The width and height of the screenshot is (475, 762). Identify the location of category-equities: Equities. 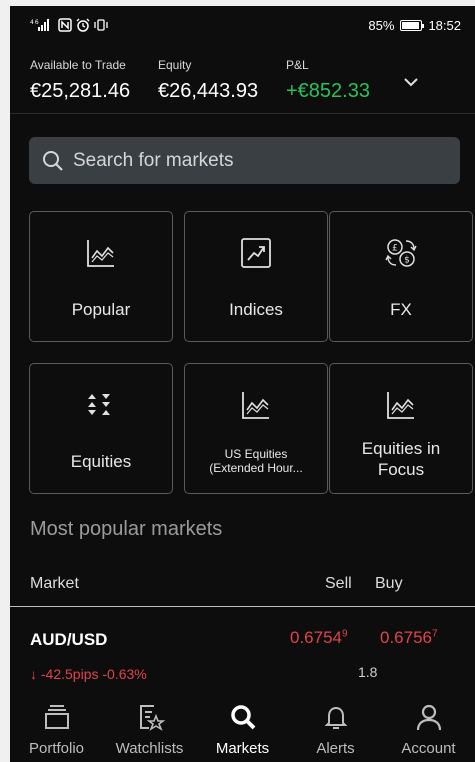
(101, 428).